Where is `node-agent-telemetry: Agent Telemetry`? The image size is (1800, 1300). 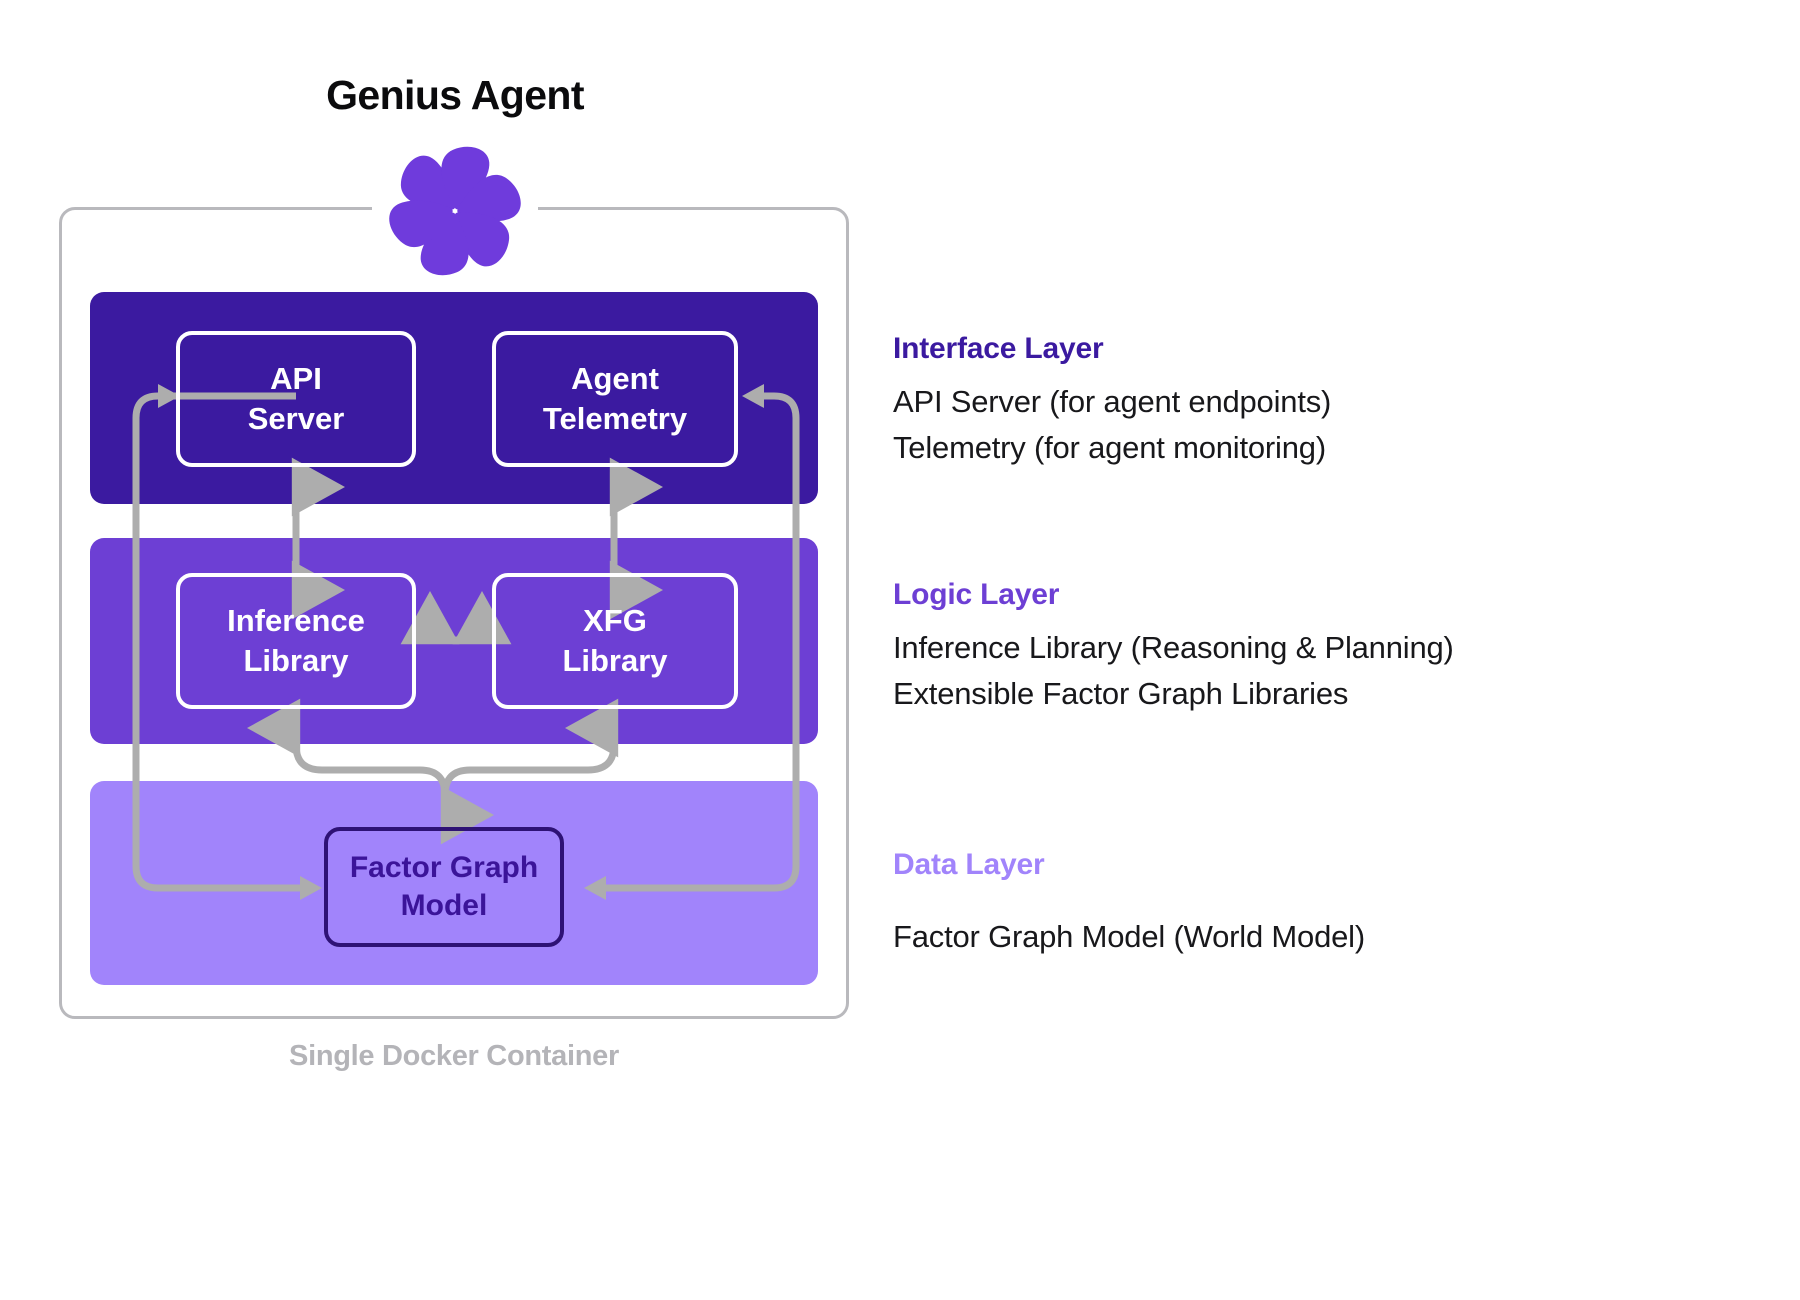 node-agent-telemetry: Agent Telemetry is located at coordinates (615, 399).